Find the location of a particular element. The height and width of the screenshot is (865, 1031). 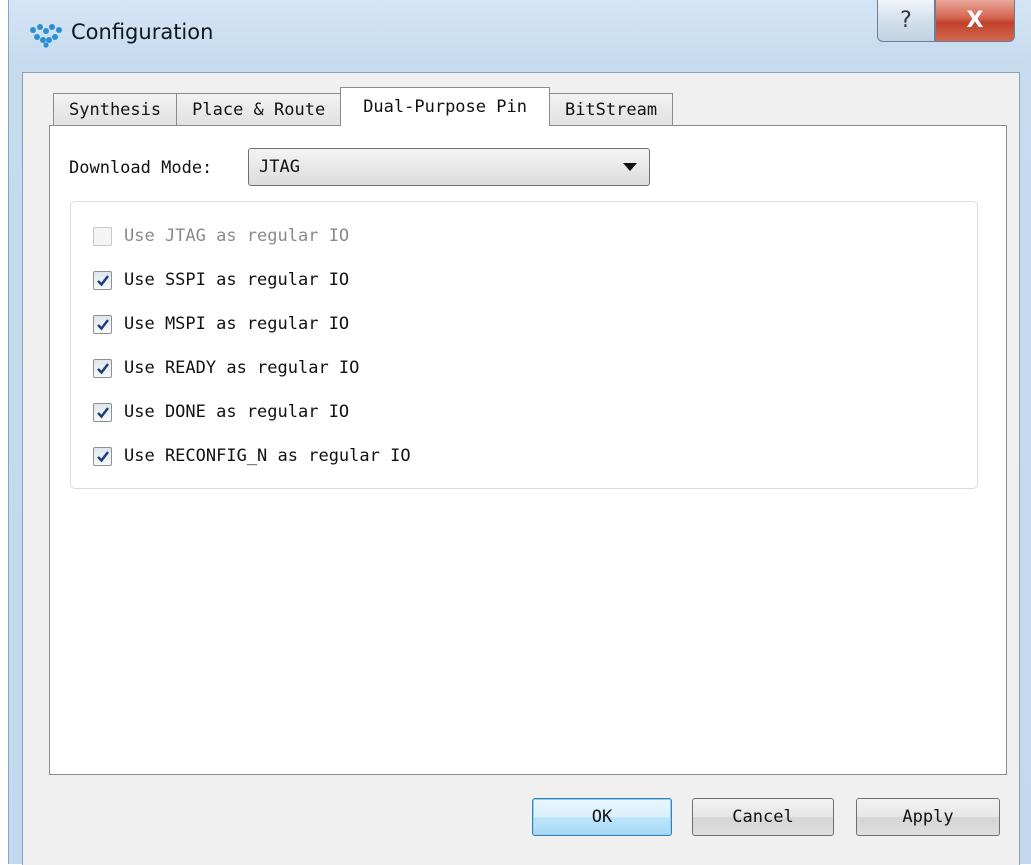

option-use-mspi: Use MSPI as regular IO is located at coordinates (221, 324).